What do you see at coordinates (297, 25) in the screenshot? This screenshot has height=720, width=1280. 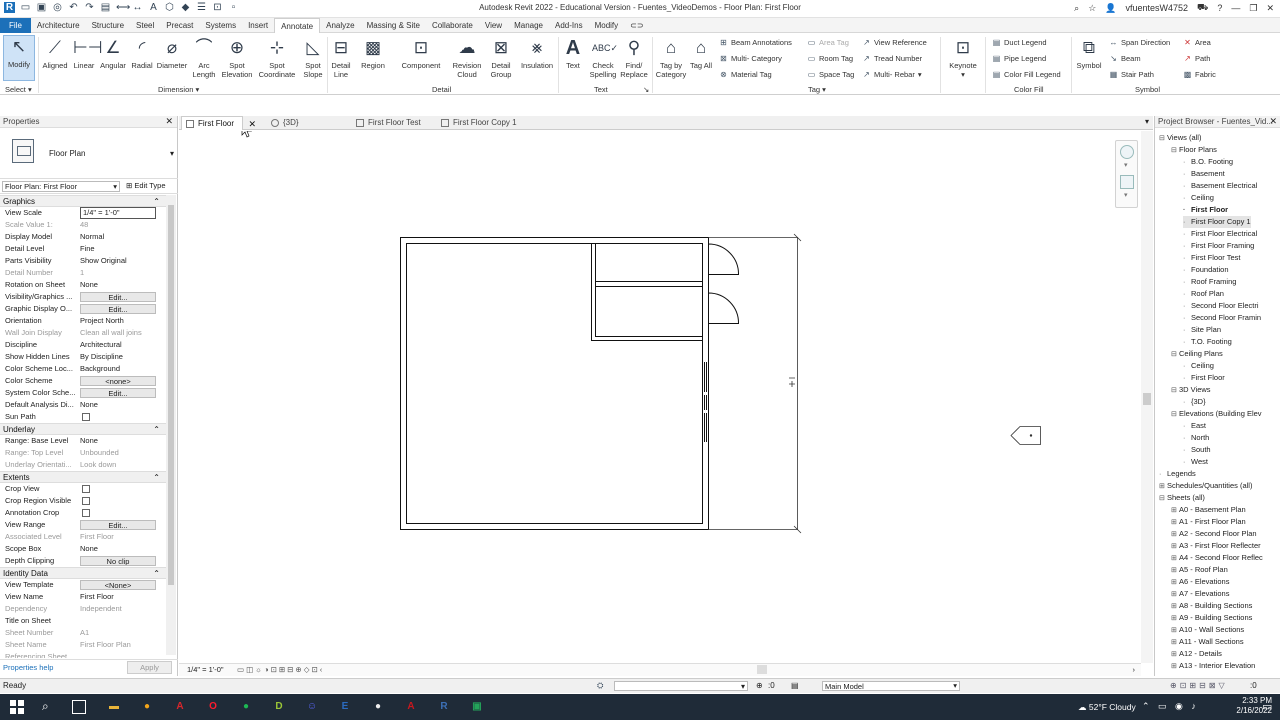 I see `tab-annotate: Annotate` at bounding box center [297, 25].